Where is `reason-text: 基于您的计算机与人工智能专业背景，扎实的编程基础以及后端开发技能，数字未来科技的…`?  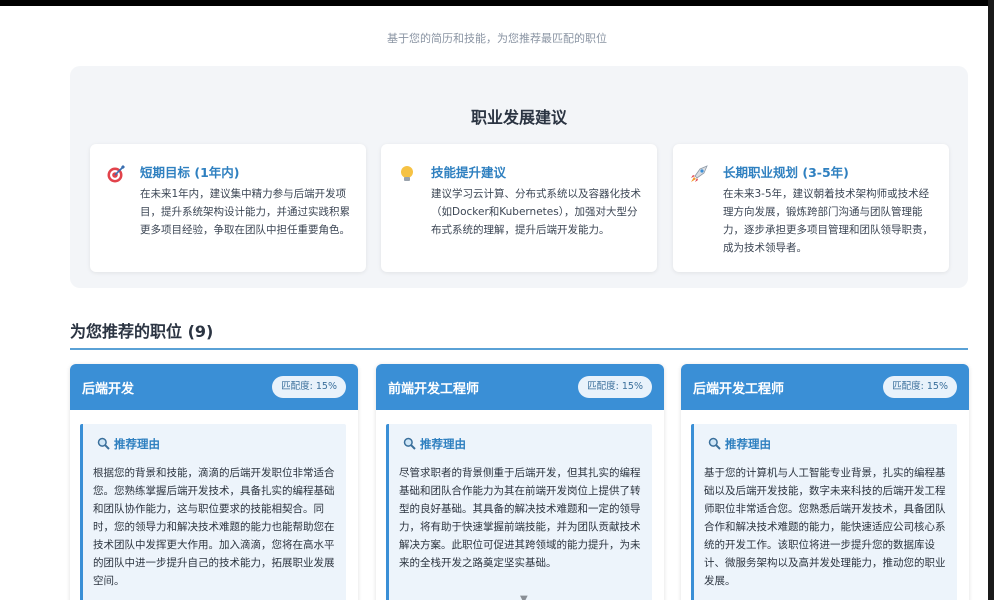 reason-text: 基于您的计算机与人工智能专业背景，扎实的编程基础以及后端开发技能，数字未来科技的… is located at coordinates (825, 527).